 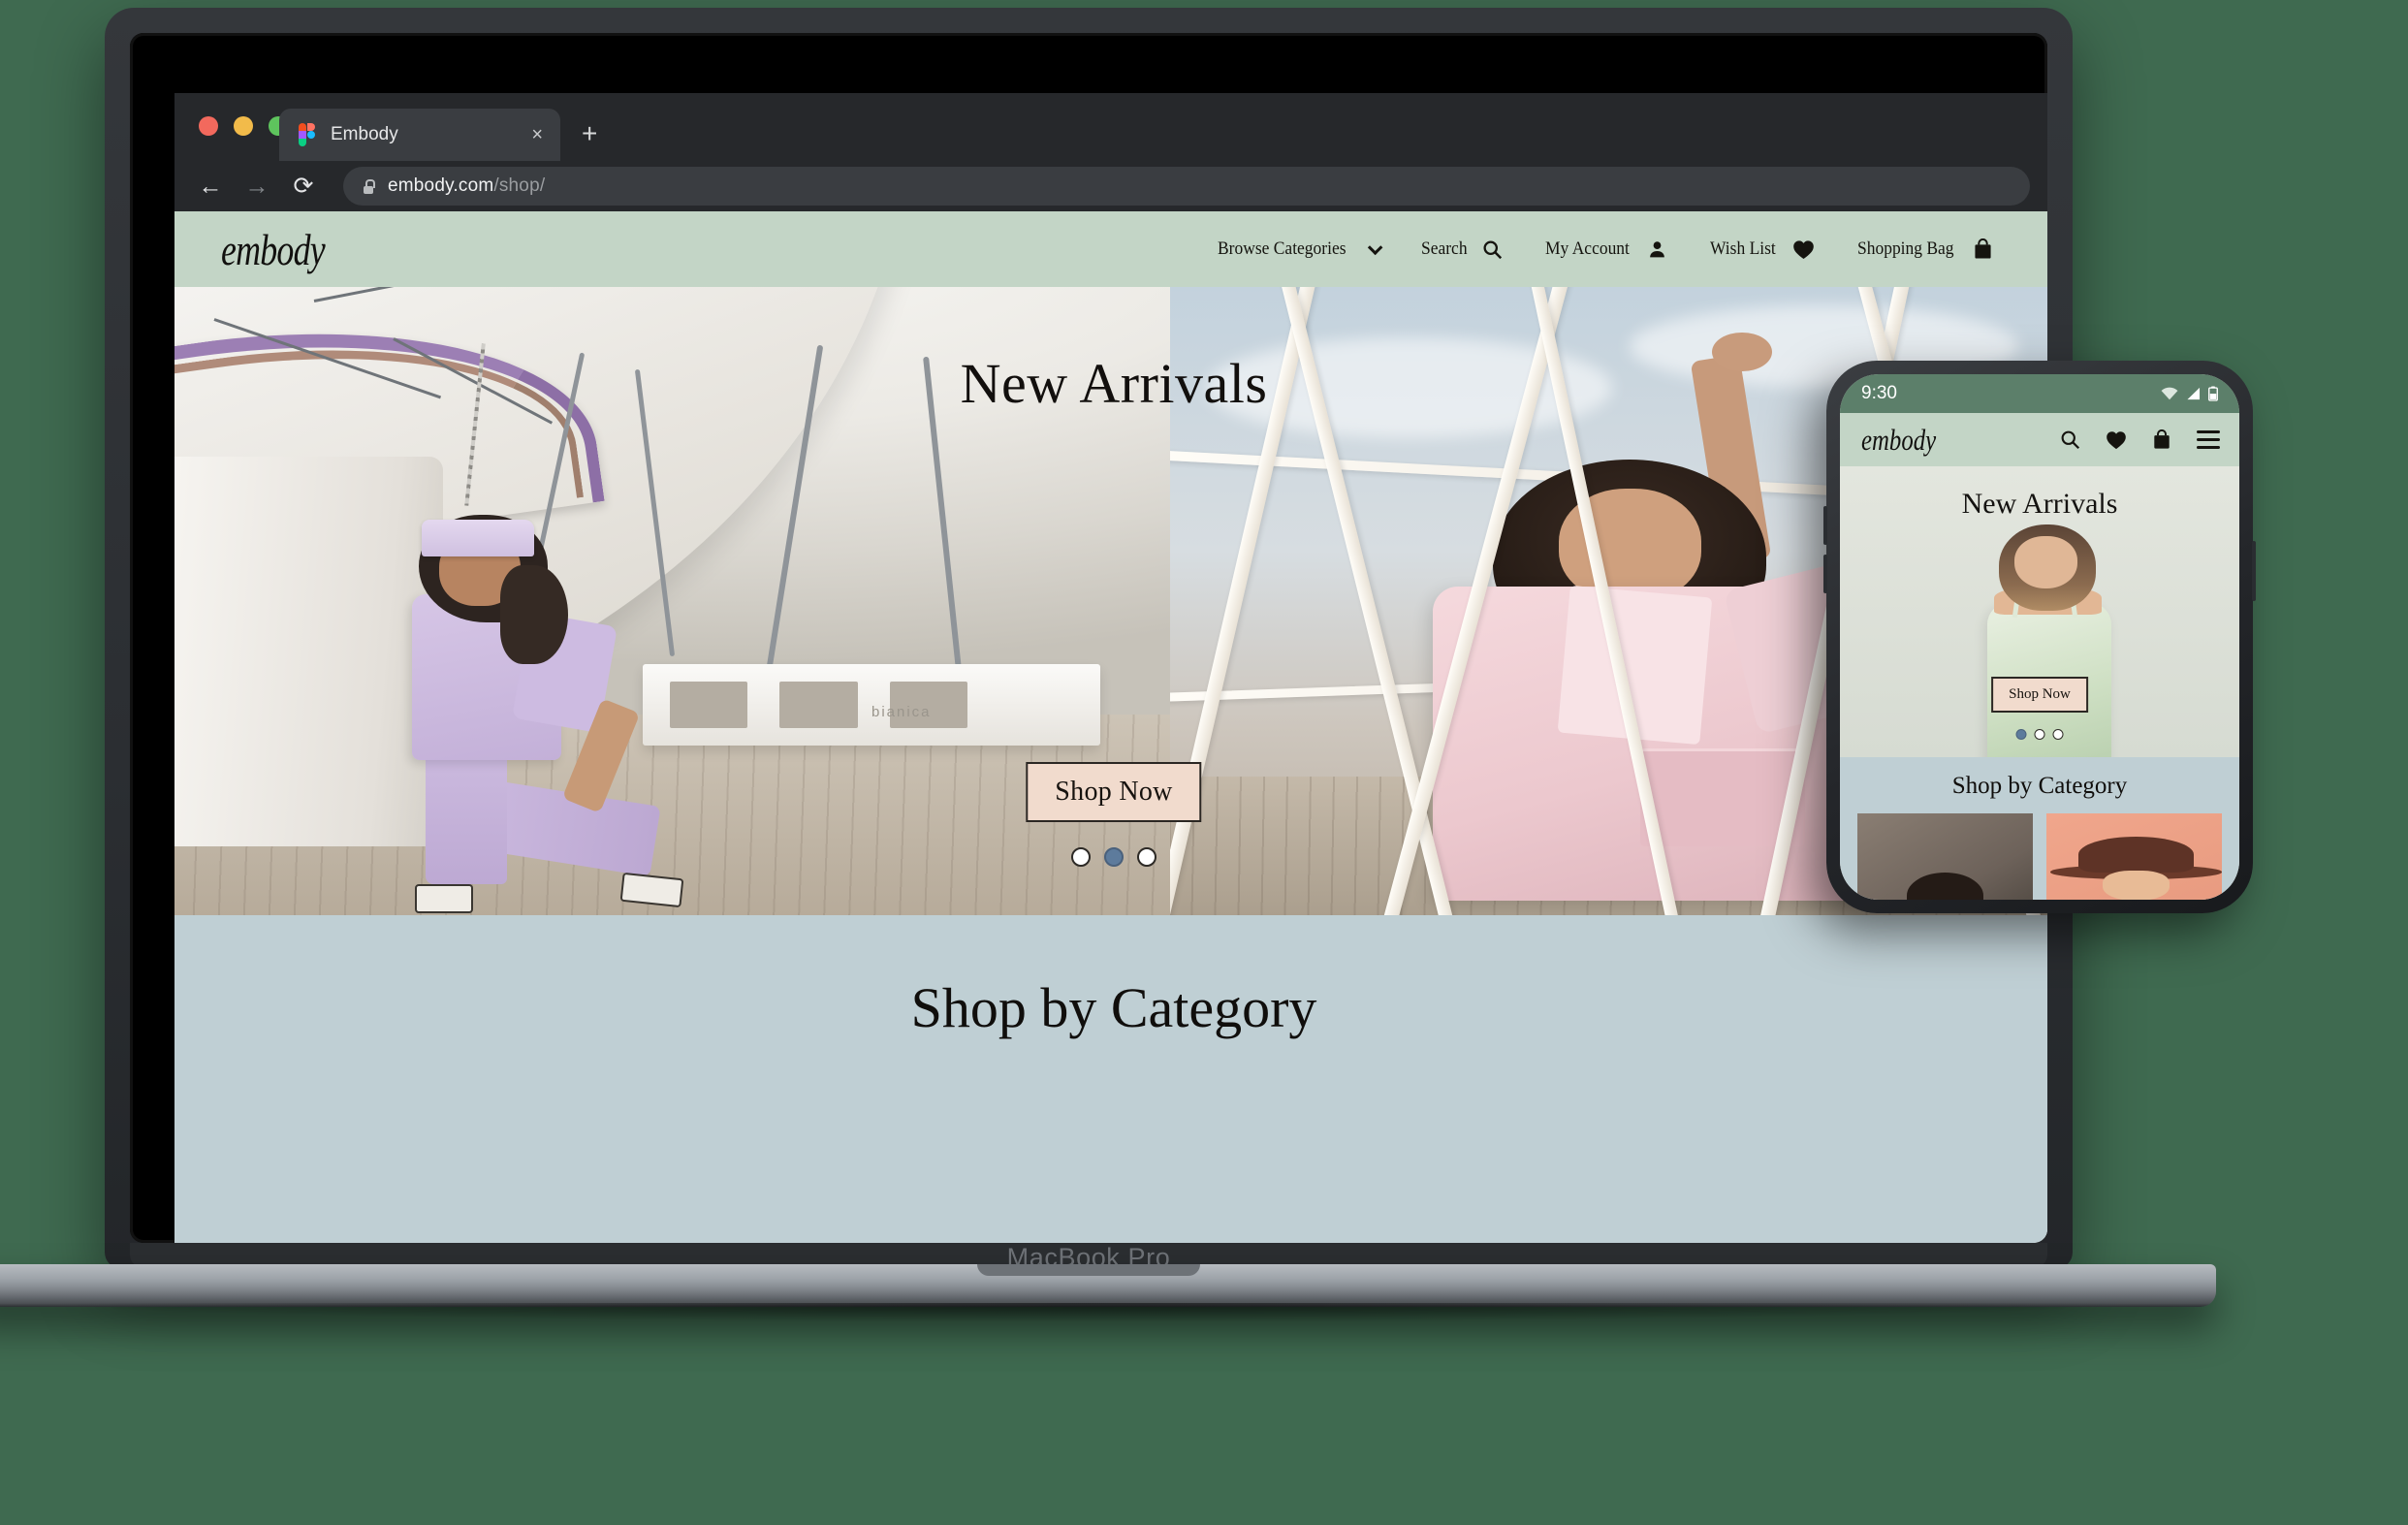 What do you see at coordinates (303, 186) in the screenshot?
I see `reload-icon: ⟳` at bounding box center [303, 186].